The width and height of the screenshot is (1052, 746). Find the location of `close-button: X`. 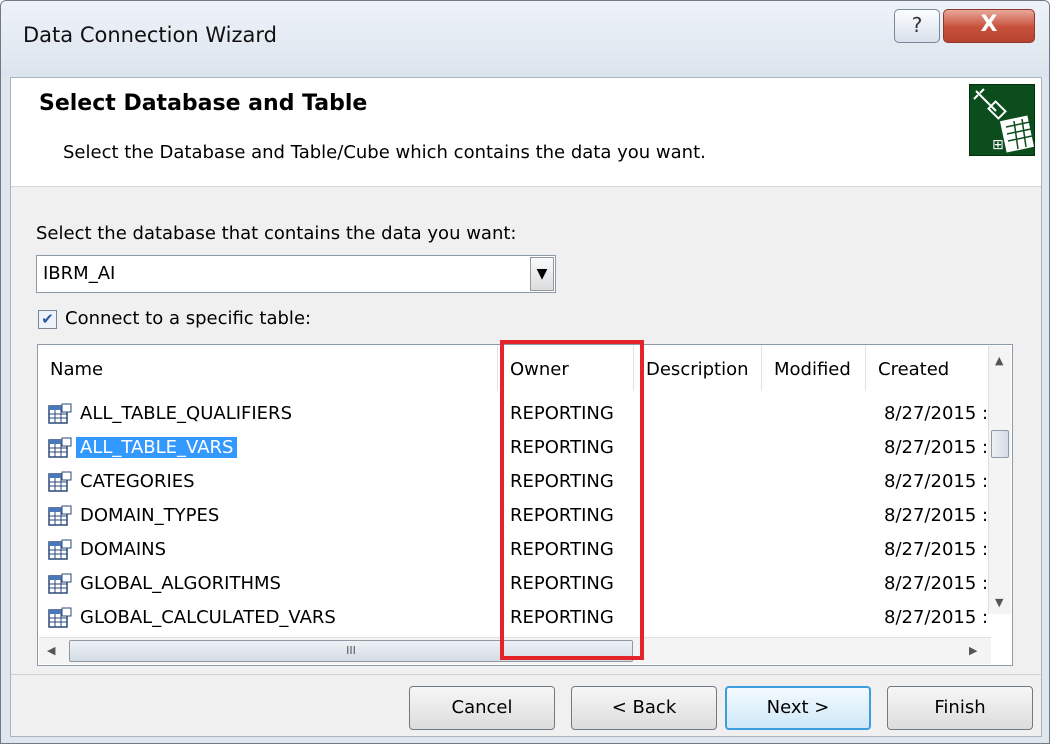

close-button: X is located at coordinates (989, 26).